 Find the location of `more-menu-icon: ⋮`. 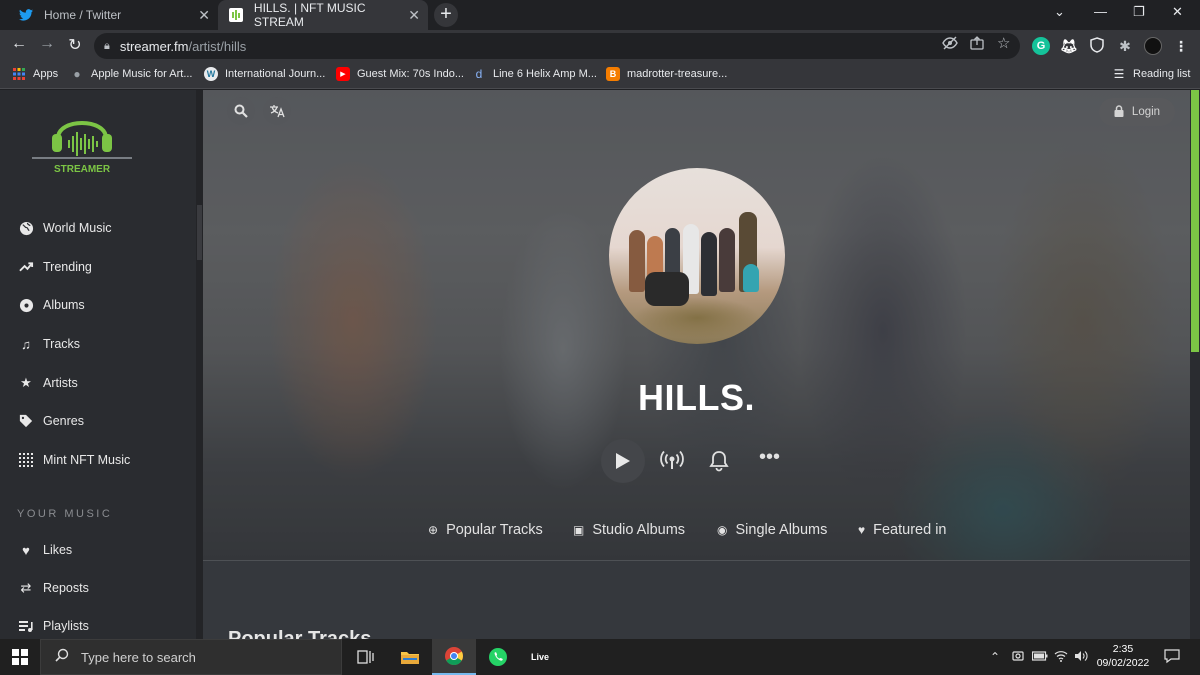

more-menu-icon: ⋮ is located at coordinates (1181, 46).